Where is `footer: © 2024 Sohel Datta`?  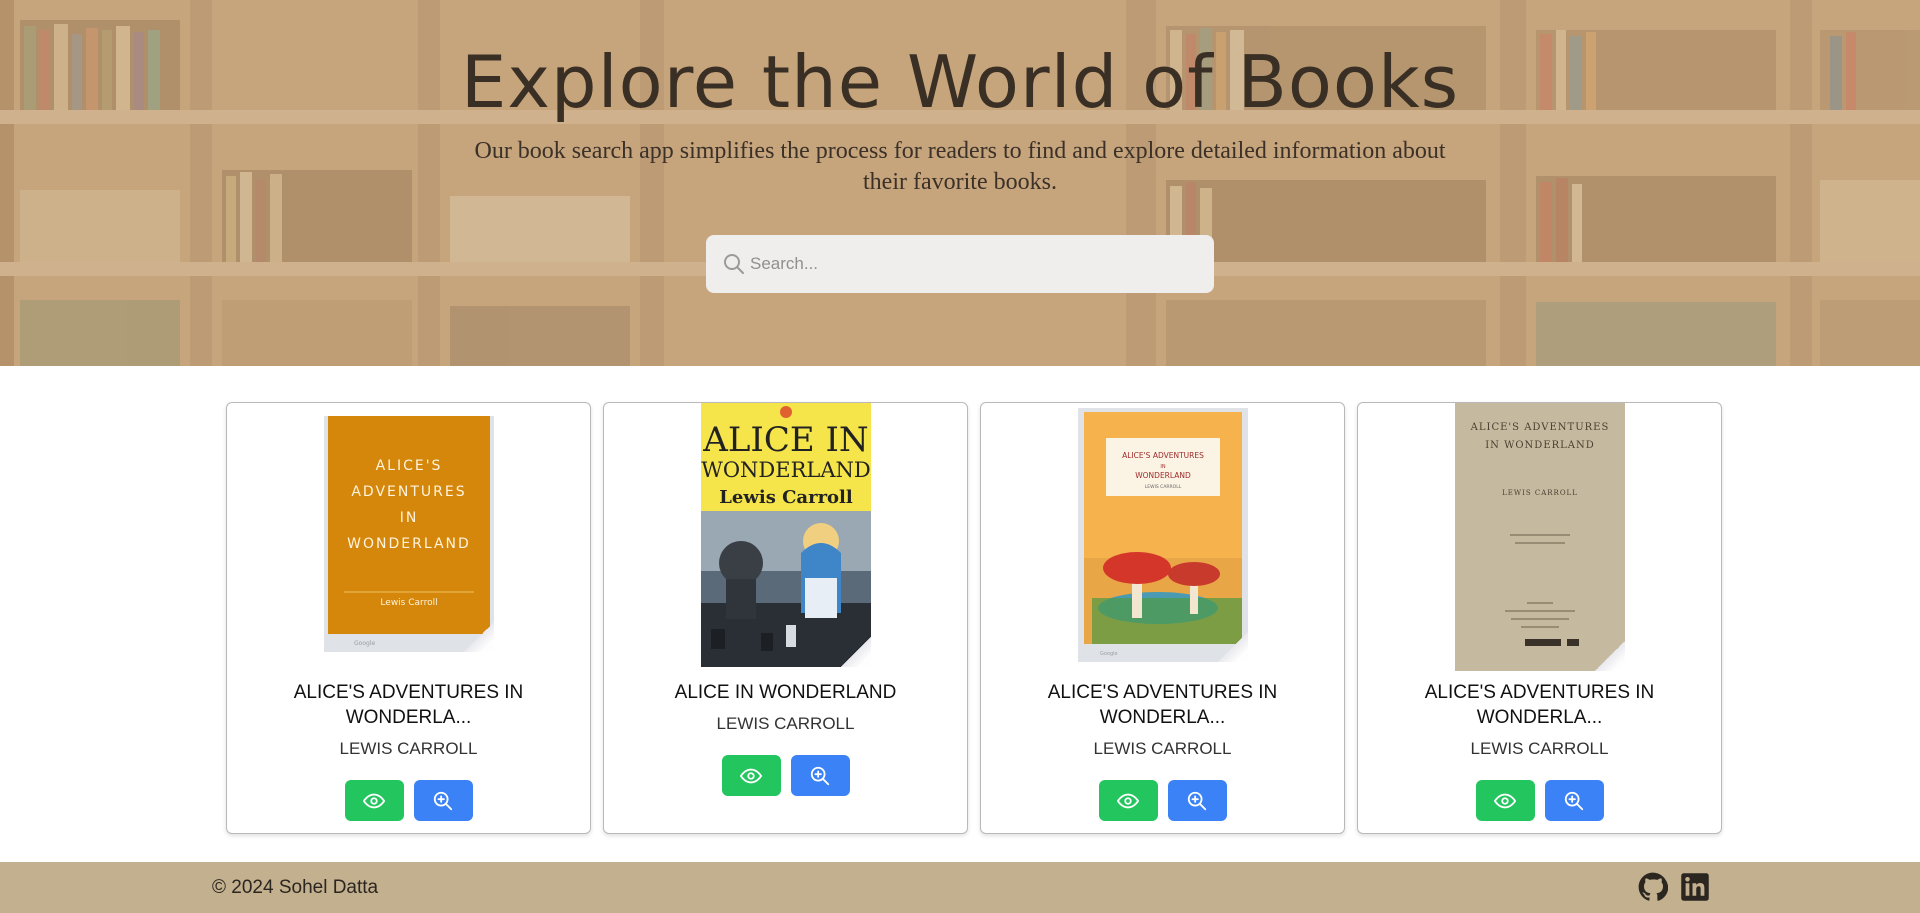 footer: © 2024 Sohel Datta is located at coordinates (960, 887).